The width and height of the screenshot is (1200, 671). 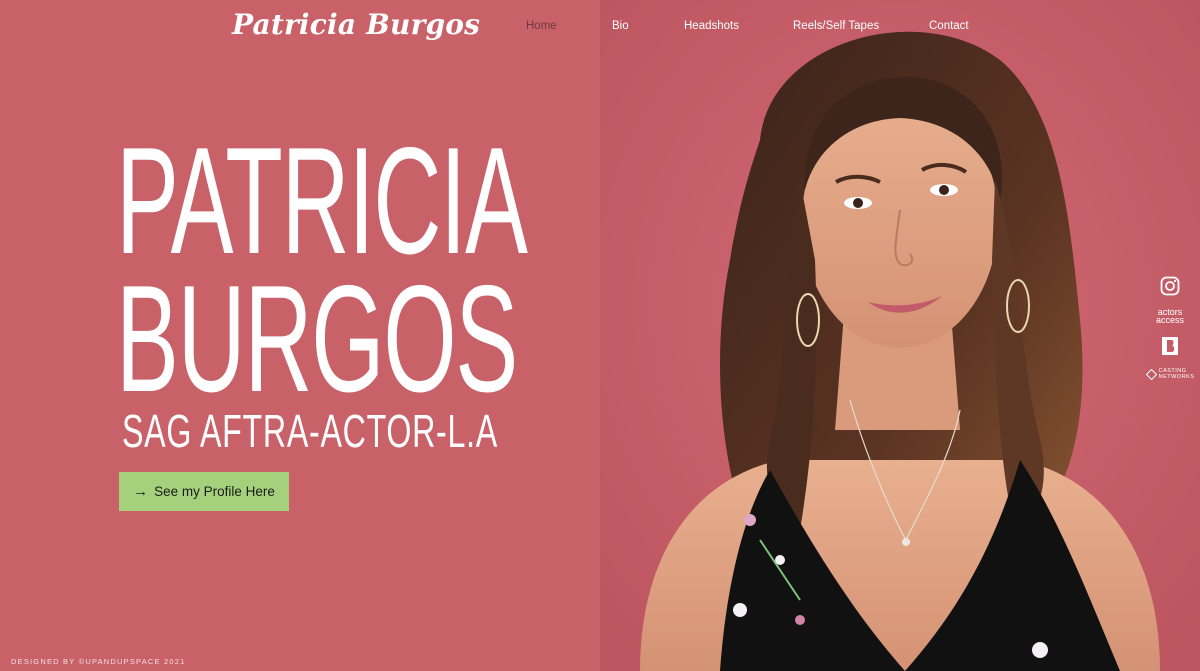 I want to click on hero-name-line2: BURGOS, so click(x=317, y=339).